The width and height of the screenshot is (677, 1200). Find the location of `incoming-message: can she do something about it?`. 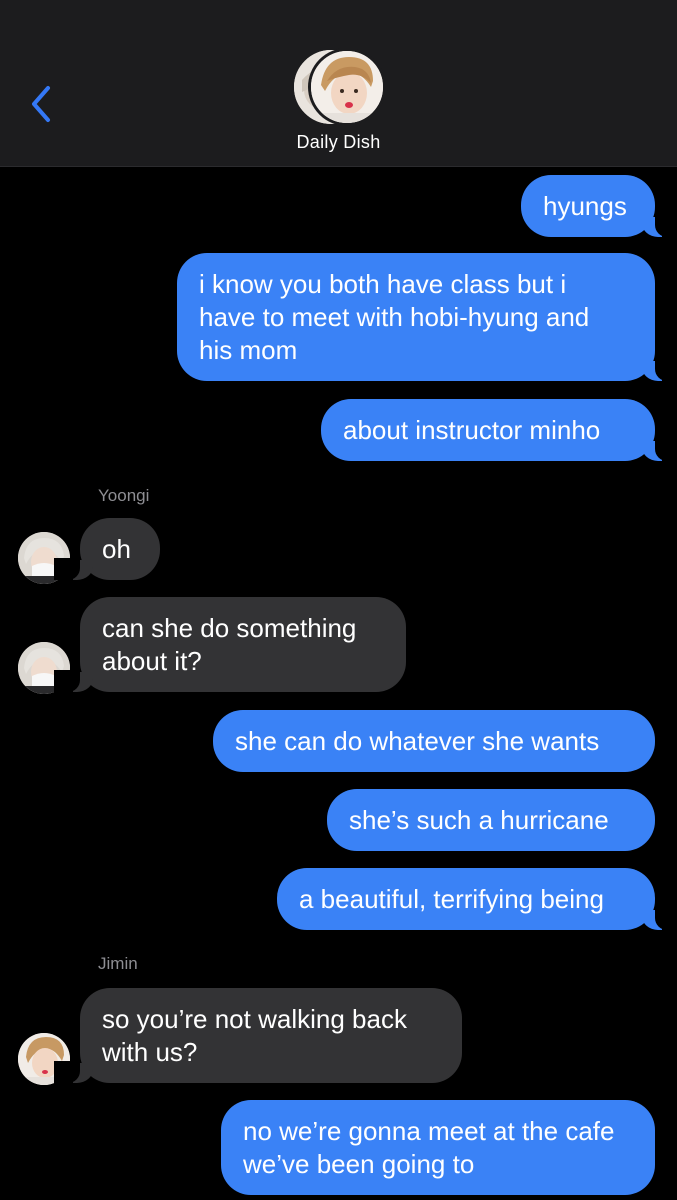

incoming-message: can she do something about it? is located at coordinates (230, 644).